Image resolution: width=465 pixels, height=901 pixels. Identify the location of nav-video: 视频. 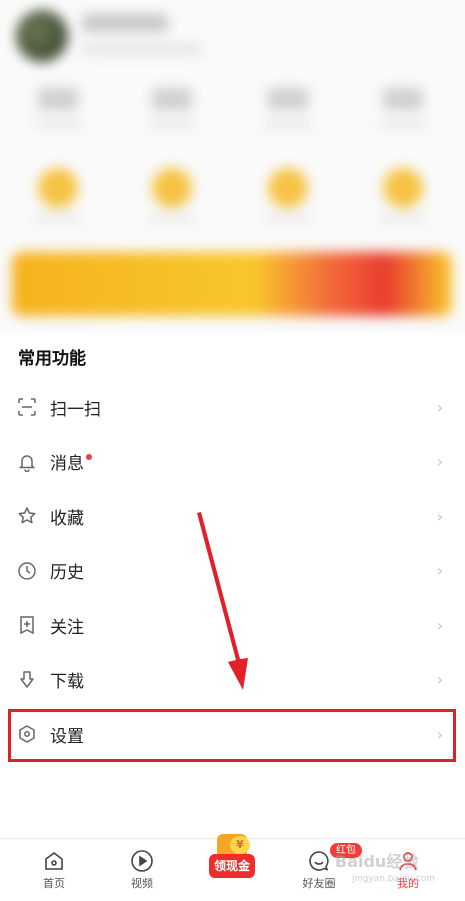
(142, 870).